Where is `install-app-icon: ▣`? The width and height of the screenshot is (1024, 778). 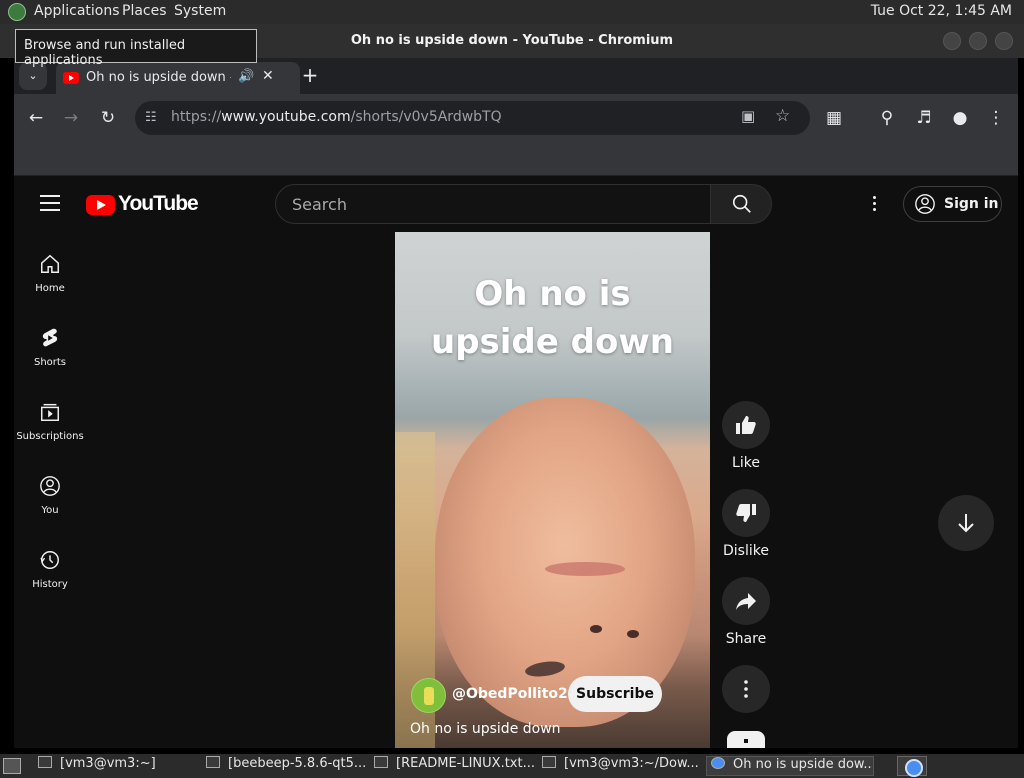
install-app-icon: ▣ is located at coordinates (748, 116).